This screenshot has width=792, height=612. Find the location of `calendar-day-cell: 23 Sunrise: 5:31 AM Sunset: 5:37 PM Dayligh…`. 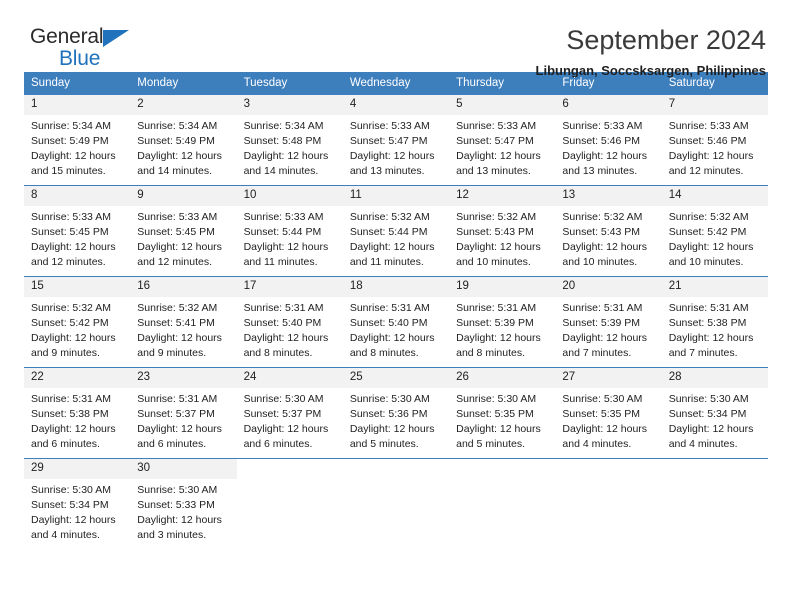

calendar-day-cell: 23 Sunrise: 5:31 AM Sunset: 5:37 PM Dayligh… is located at coordinates (183, 413).